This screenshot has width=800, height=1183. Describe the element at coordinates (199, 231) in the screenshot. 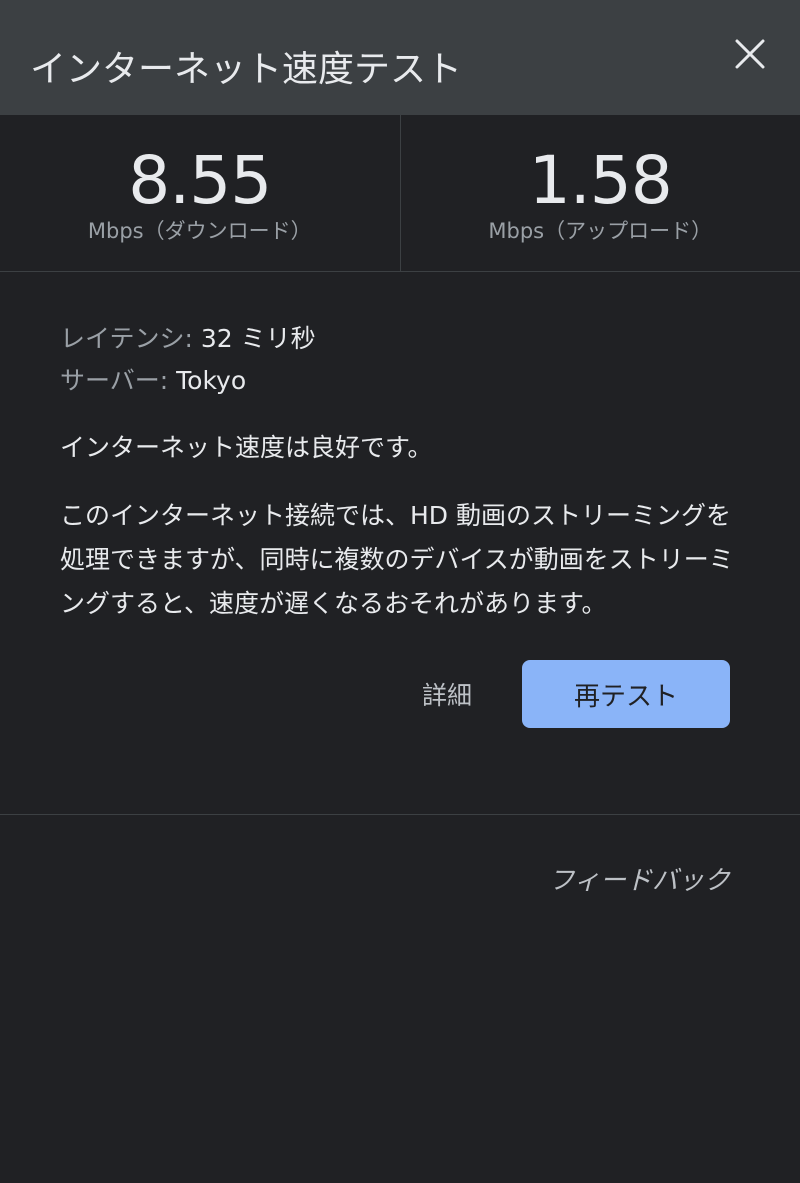

I see `download-unit: Mbps（ダウンロード）` at that location.